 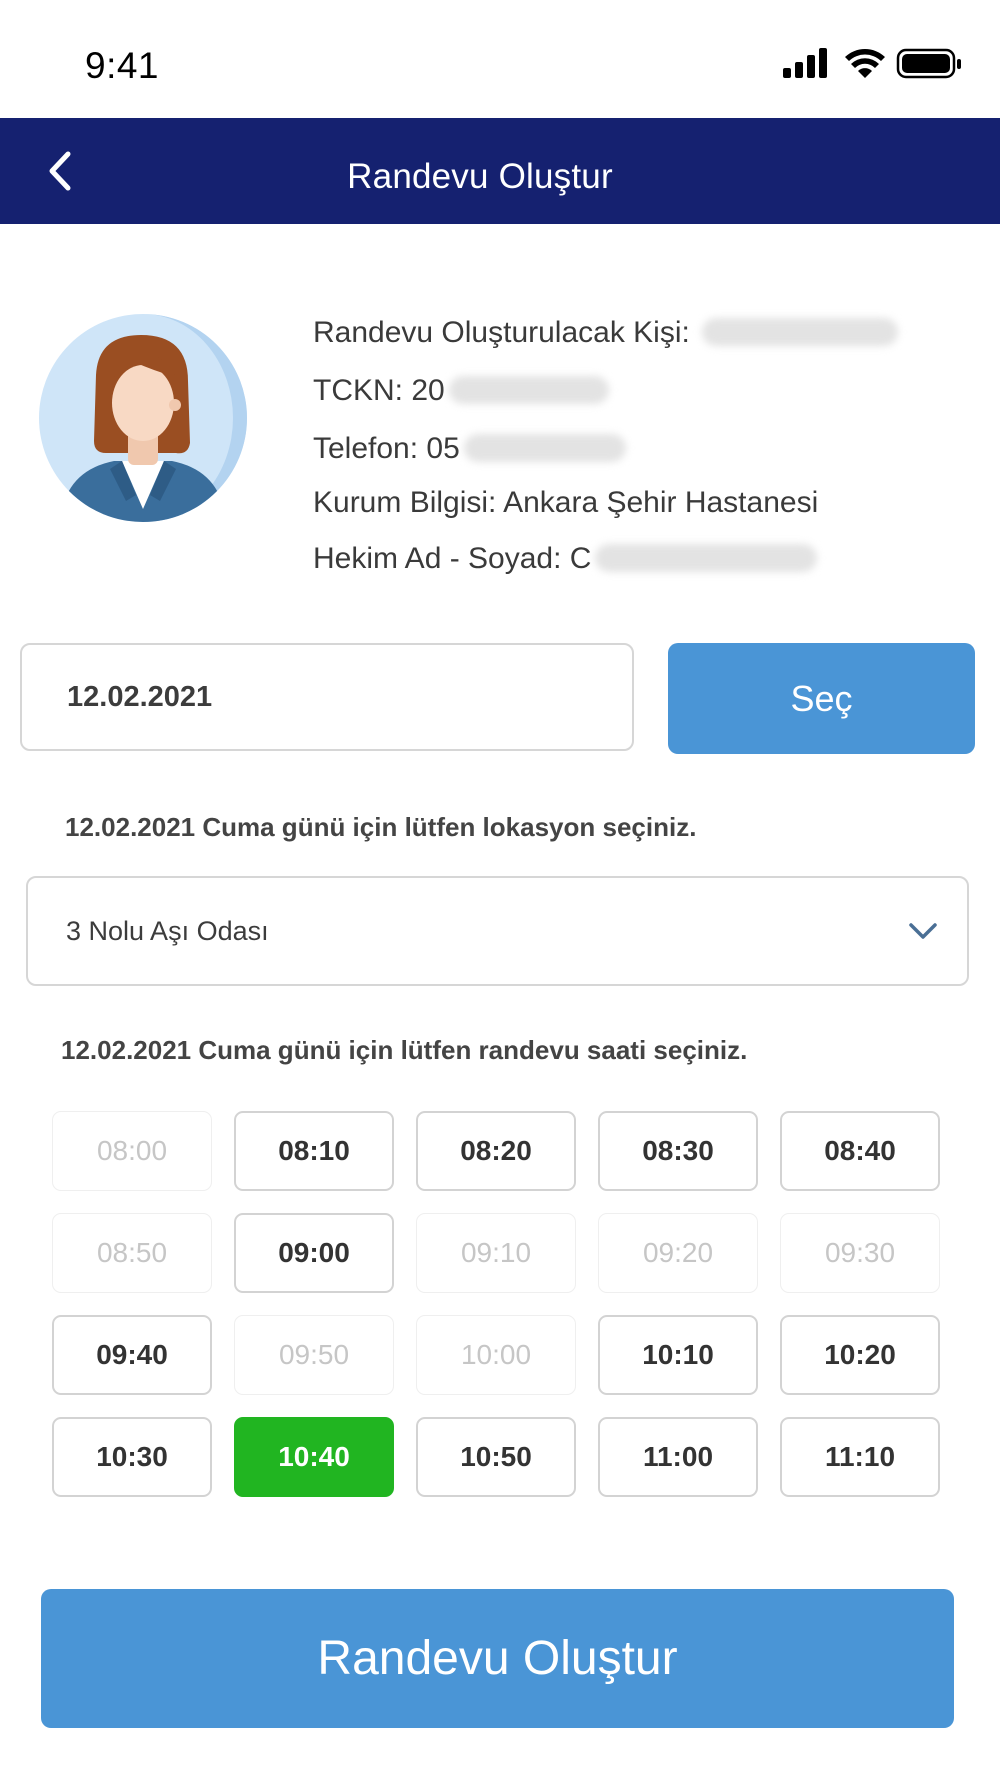 What do you see at coordinates (496, 1355) in the screenshot?
I see `time-slot-1000: 10:00` at bounding box center [496, 1355].